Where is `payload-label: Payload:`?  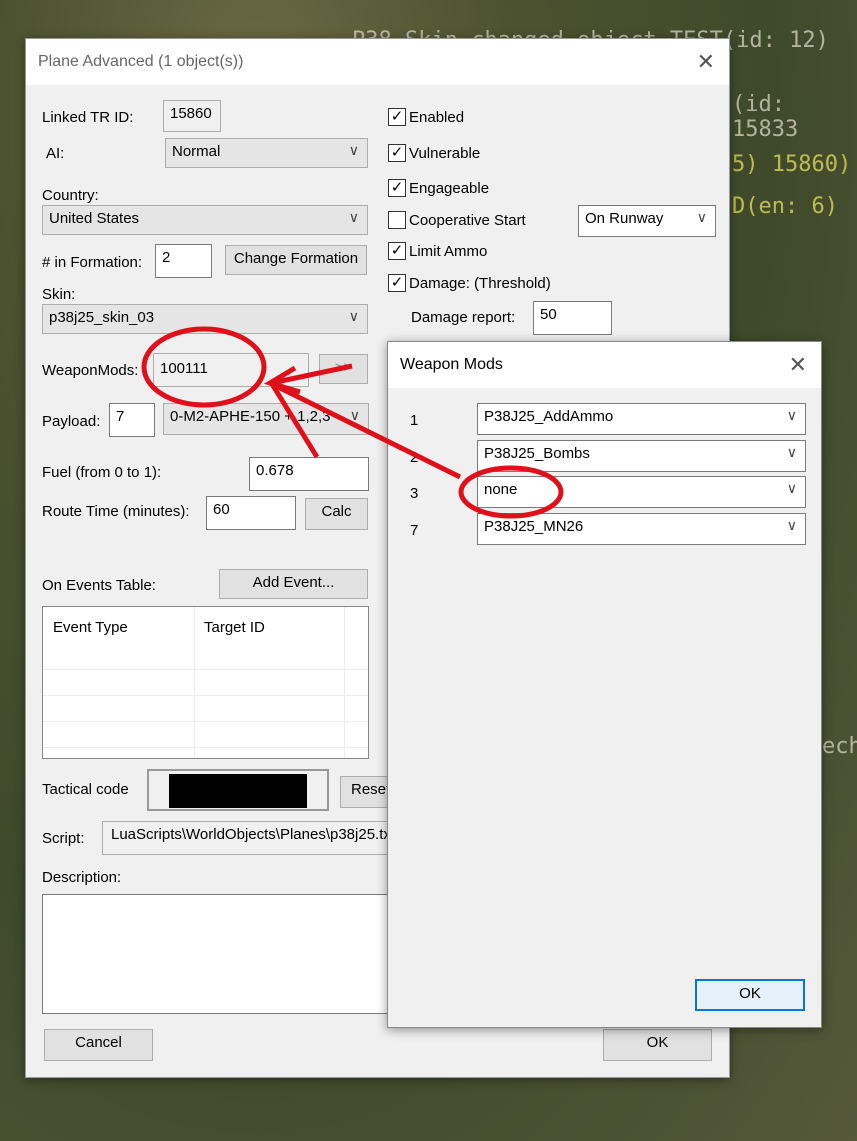 payload-label: Payload: is located at coordinates (71, 421).